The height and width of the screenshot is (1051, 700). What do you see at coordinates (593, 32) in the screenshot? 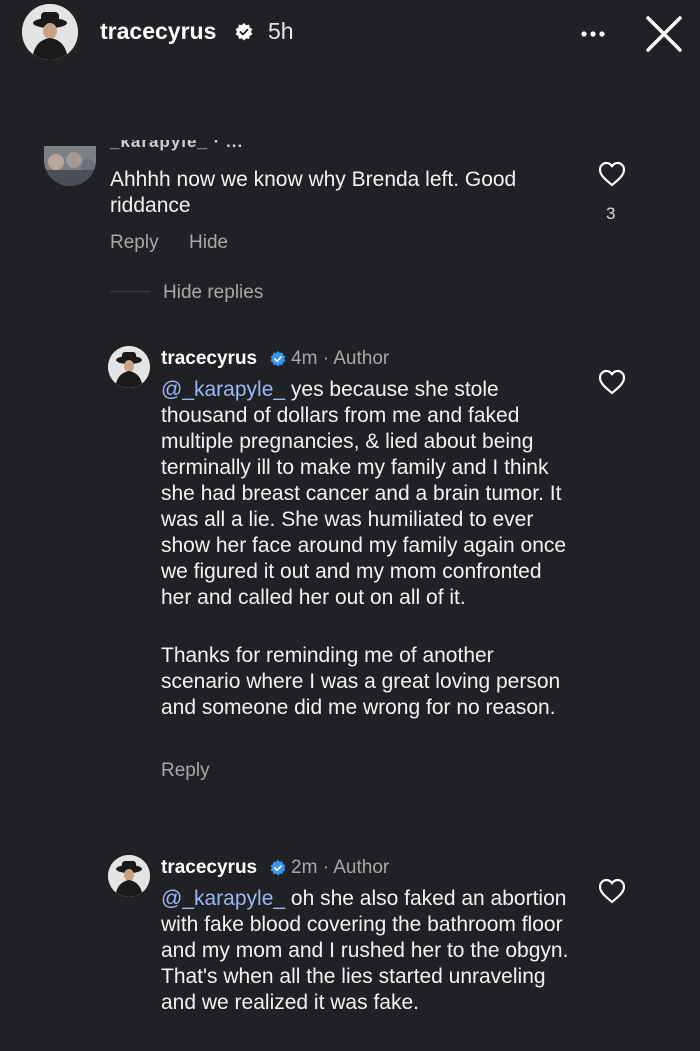
I see `more-horizontal-icon` at bounding box center [593, 32].